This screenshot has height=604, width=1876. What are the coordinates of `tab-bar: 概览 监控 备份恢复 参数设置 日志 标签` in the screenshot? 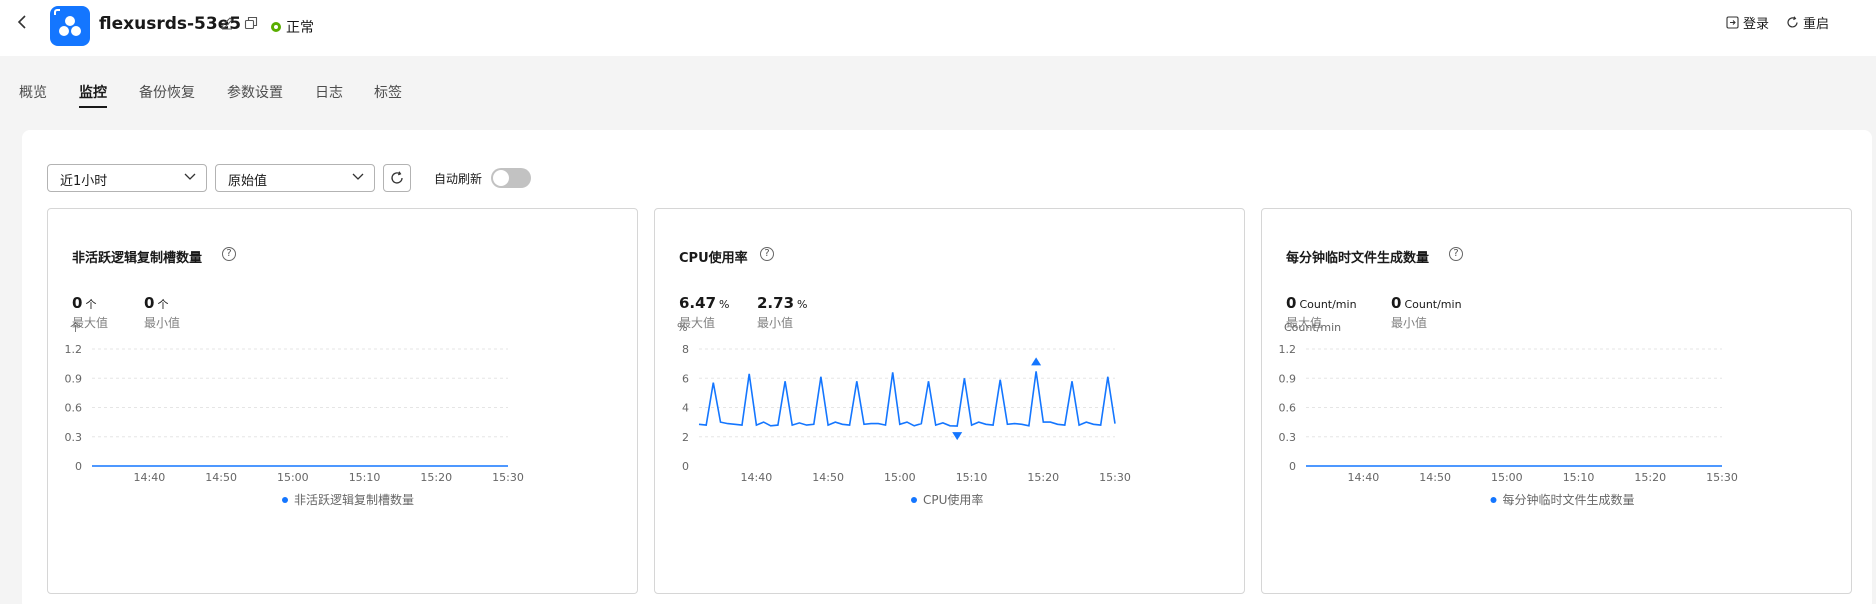 It's located at (938, 83).